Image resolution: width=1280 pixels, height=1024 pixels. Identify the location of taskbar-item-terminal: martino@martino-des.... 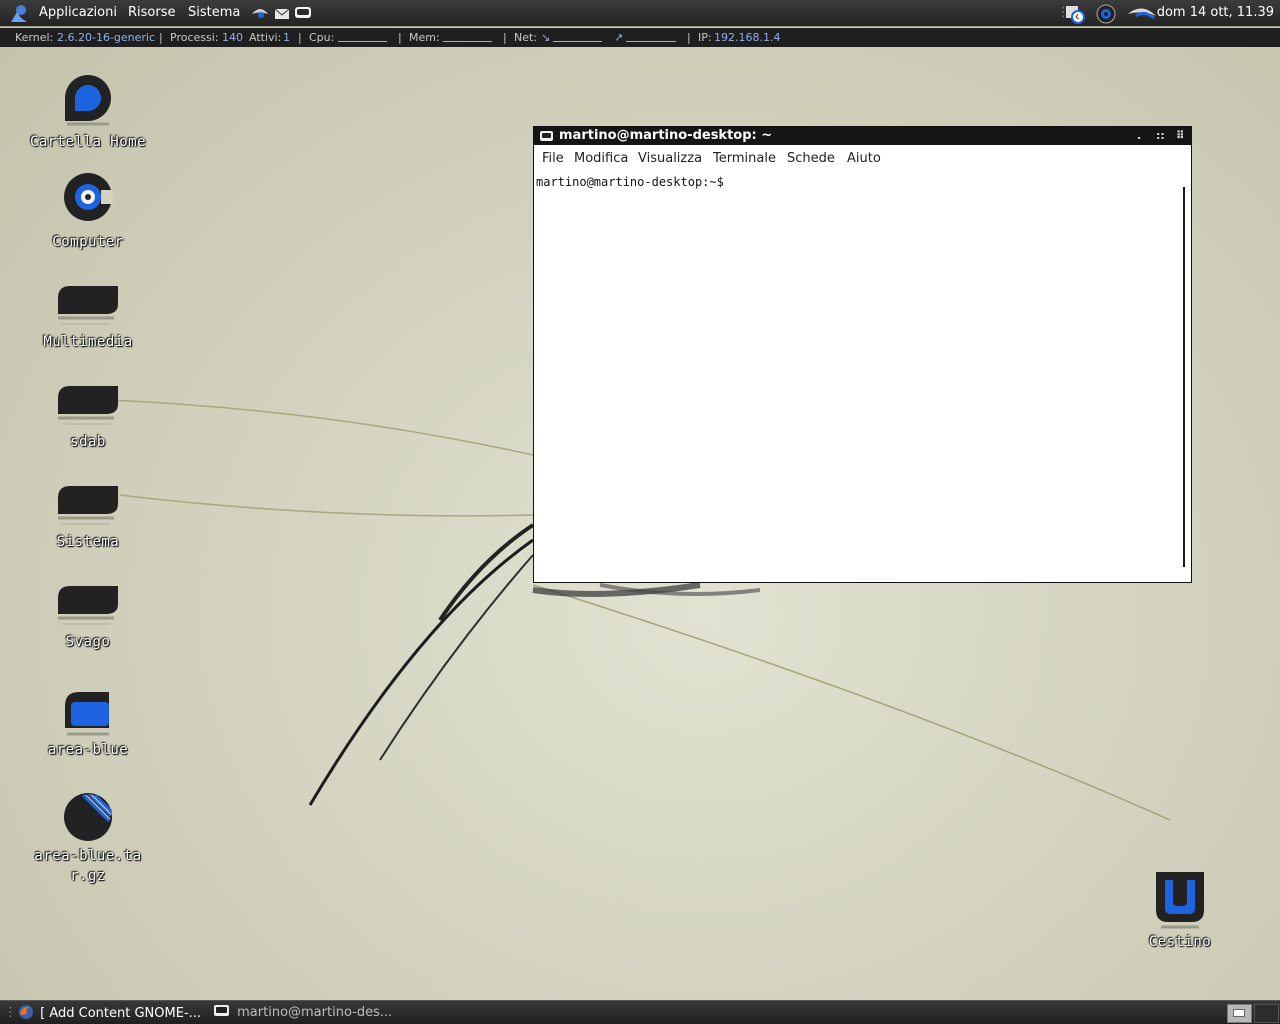
(303, 1012).